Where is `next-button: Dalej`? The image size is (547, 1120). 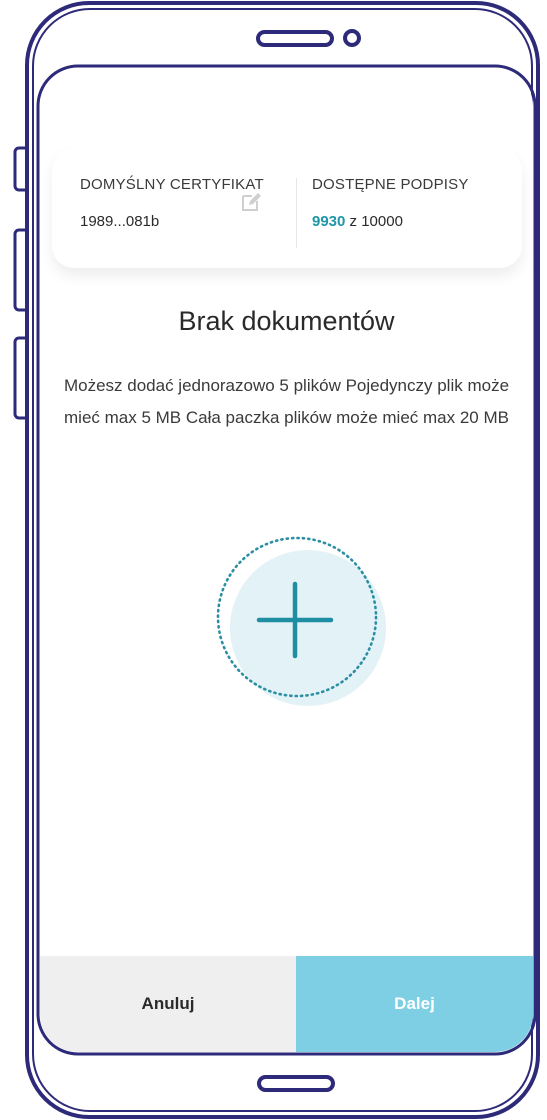
next-button: Dalej is located at coordinates (414, 1004).